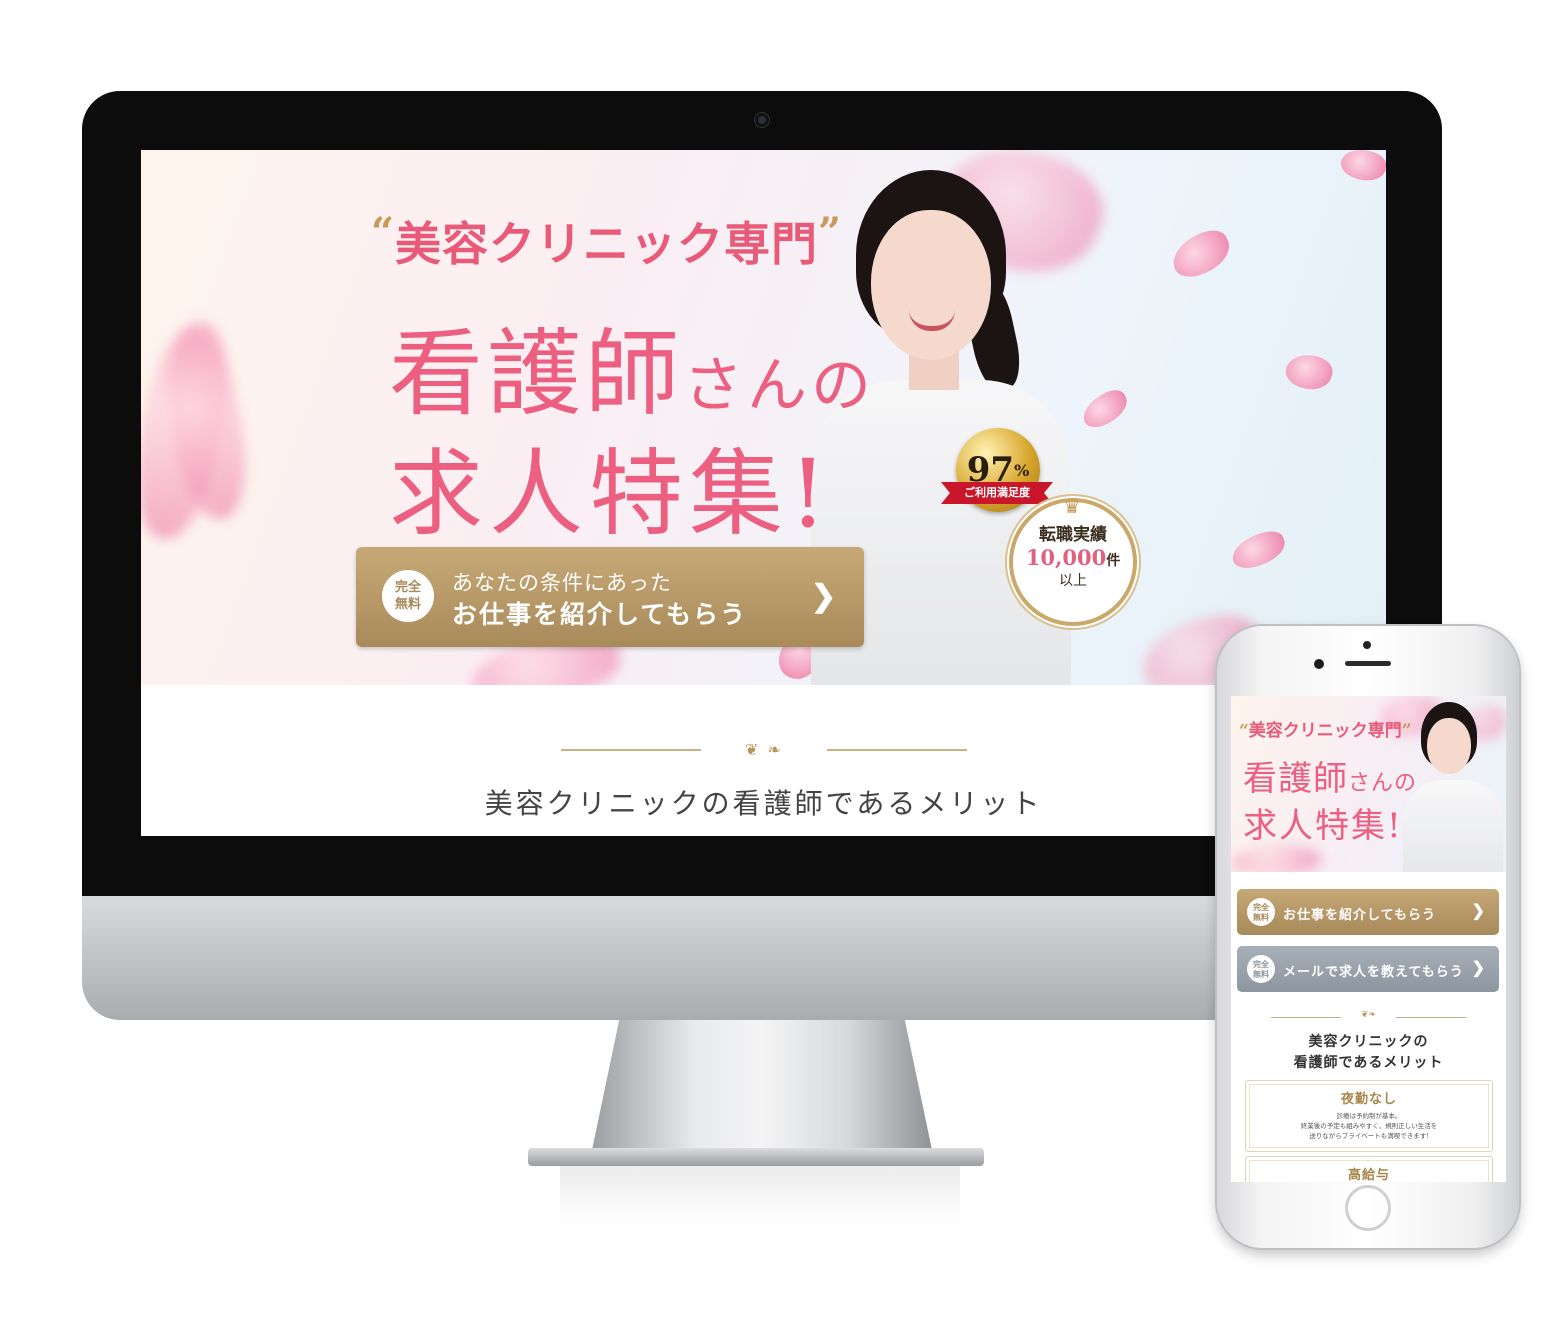 The image size is (1558, 1326). Describe the element at coordinates (1073, 560) in the screenshot. I see `placement-record-seal: ♛ 転職実績 10,000件 以上` at that location.